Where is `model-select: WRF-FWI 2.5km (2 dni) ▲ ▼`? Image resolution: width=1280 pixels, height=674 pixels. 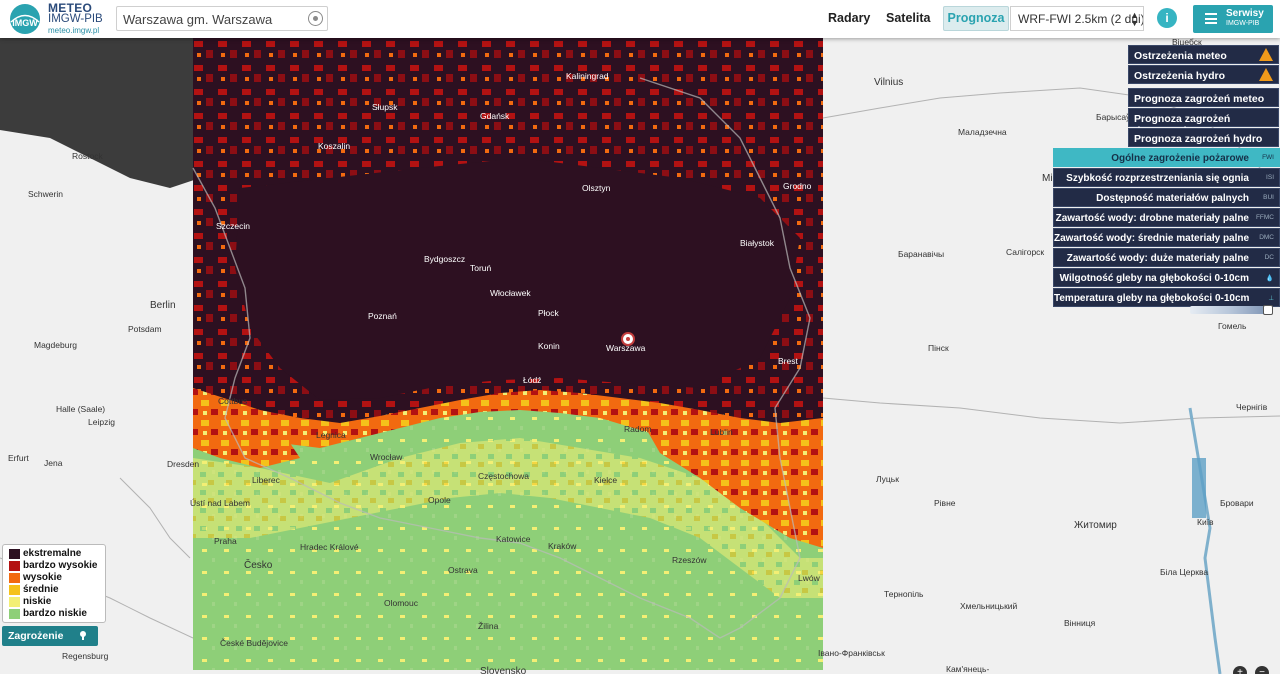
model-select: WRF-FWI 2.5km (2 dni) ▲ ▼ is located at coordinates (1077, 18).